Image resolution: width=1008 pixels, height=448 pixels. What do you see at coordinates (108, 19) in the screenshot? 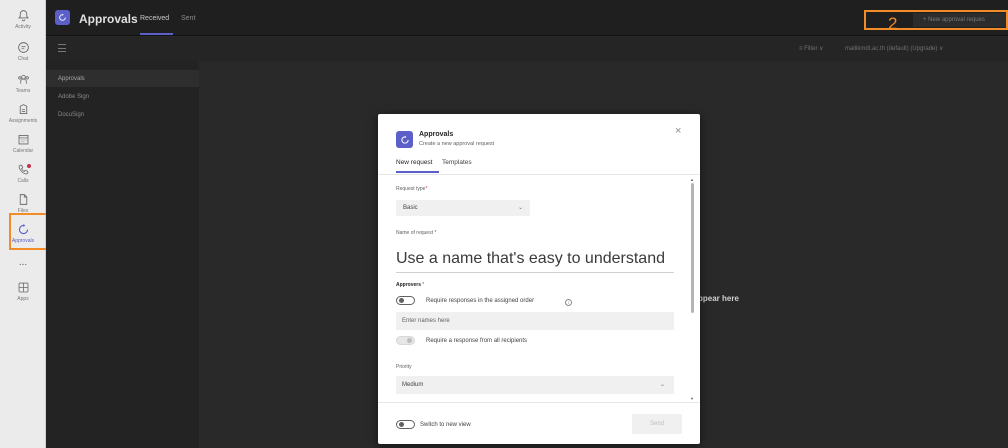
I see `app-title: Approvals` at bounding box center [108, 19].